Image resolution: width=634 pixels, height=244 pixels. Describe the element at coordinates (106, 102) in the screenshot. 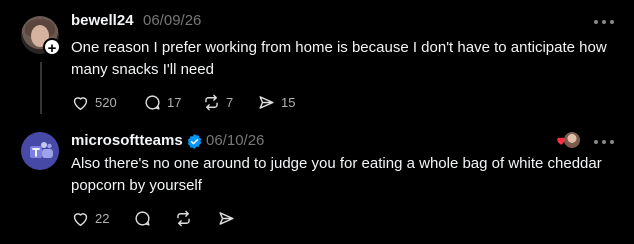

I see `like-count: 520` at that location.